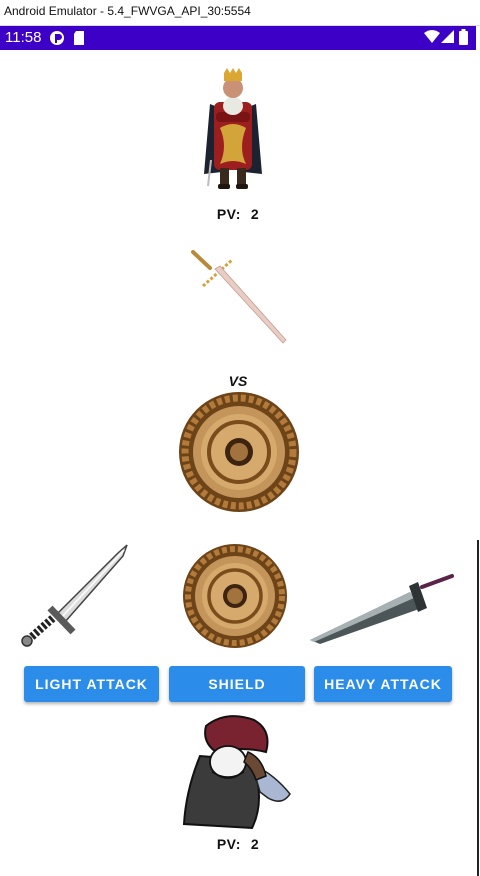 This screenshot has height=876, width=480. I want to click on window-titlebar: Android Emulator - 5.4_FWVGA_API_30:5554, so click(240, 13).